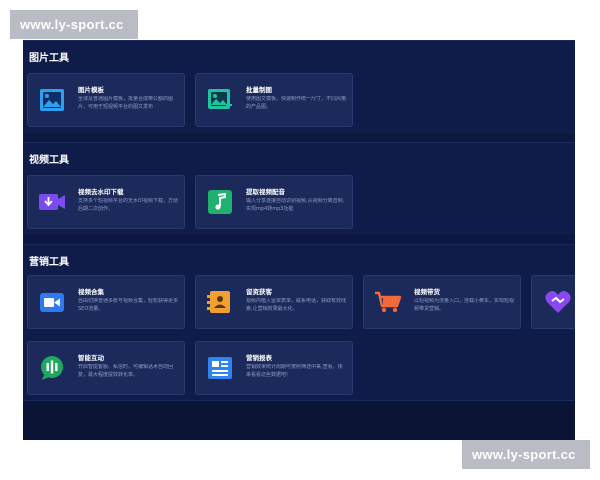 The width and height of the screenshot is (600, 480). I want to click on card-title: 留资获客, so click(259, 292).